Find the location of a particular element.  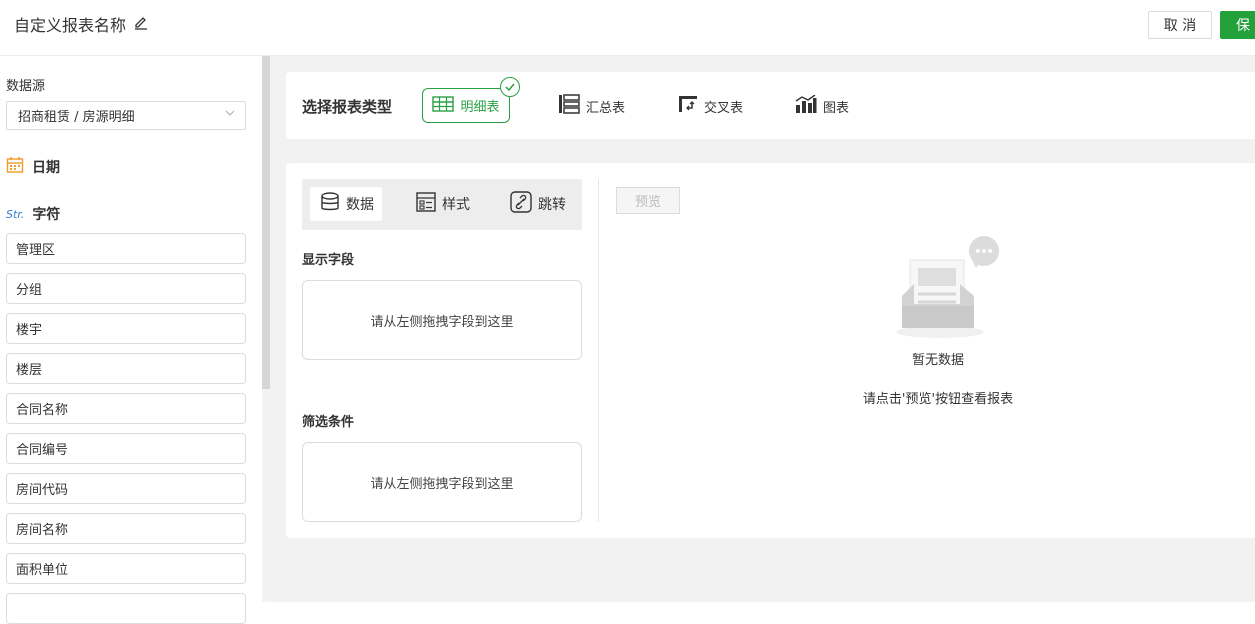

tab-style: 样式 is located at coordinates (443, 204).